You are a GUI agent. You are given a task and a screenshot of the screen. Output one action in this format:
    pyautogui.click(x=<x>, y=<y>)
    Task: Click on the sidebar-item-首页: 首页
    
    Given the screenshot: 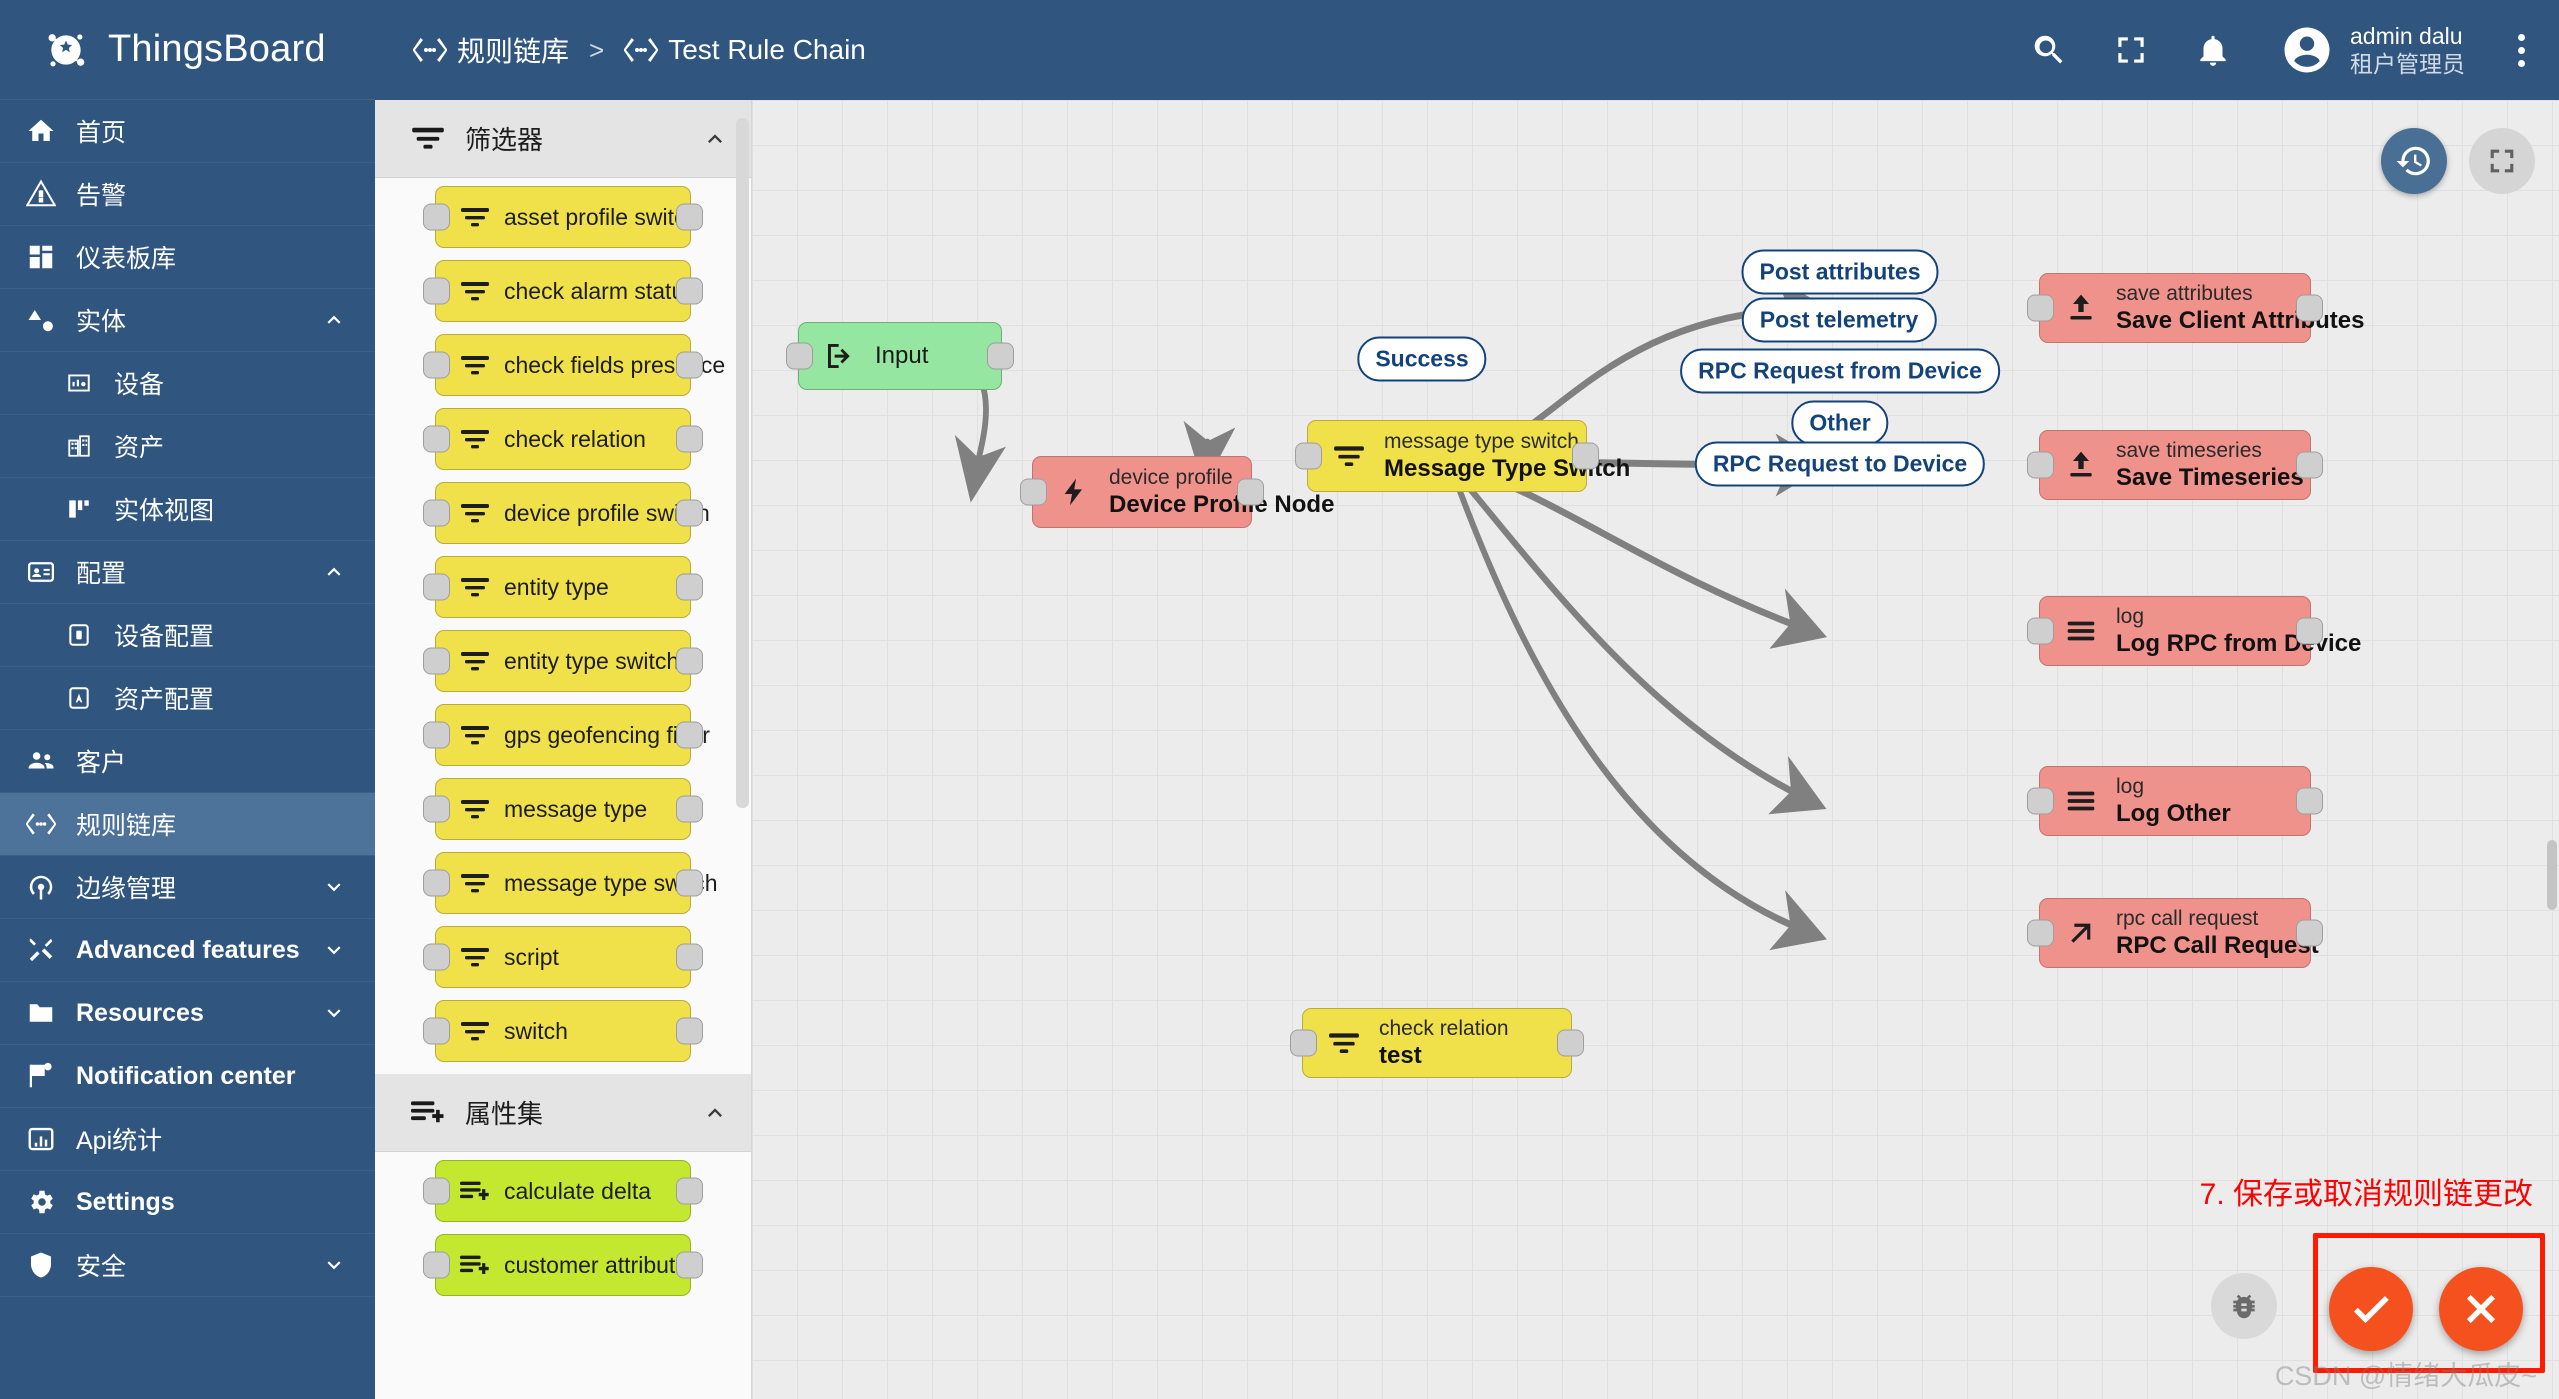 What is the action you would take?
    pyautogui.click(x=187, y=131)
    